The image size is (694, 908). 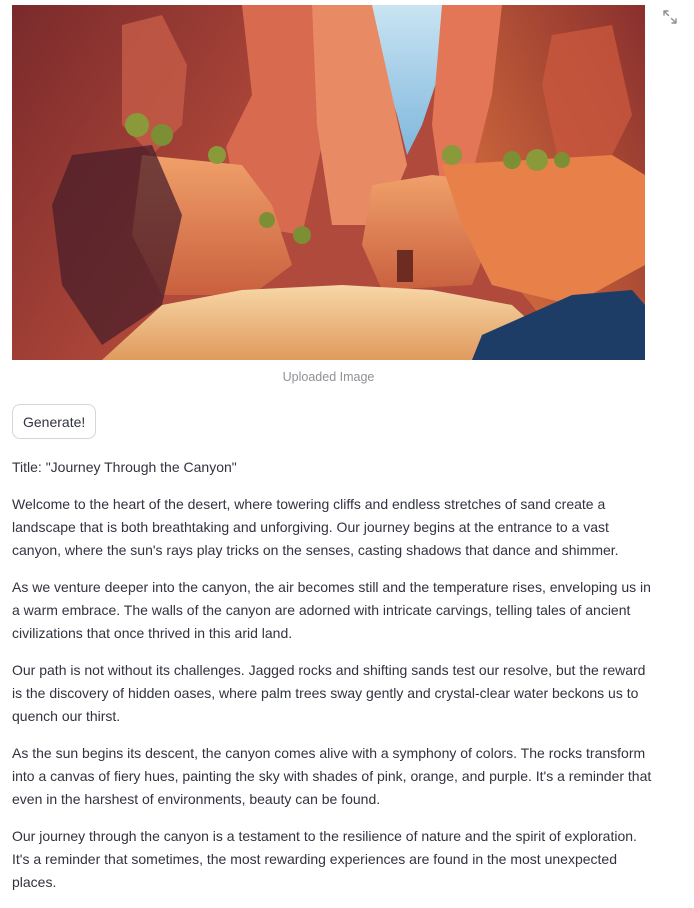 What do you see at coordinates (124, 467) in the screenshot?
I see `story-title: Title: "Journey Through the Canyon"` at bounding box center [124, 467].